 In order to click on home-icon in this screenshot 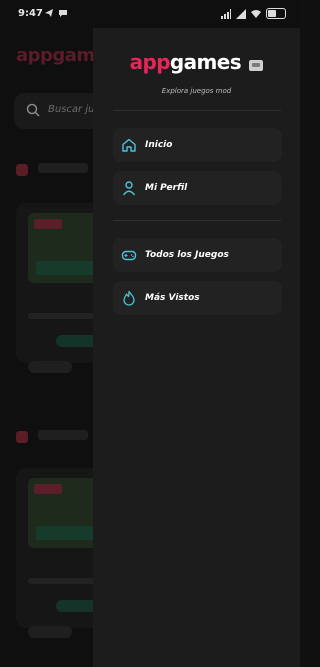, I will do `click(129, 145)`.